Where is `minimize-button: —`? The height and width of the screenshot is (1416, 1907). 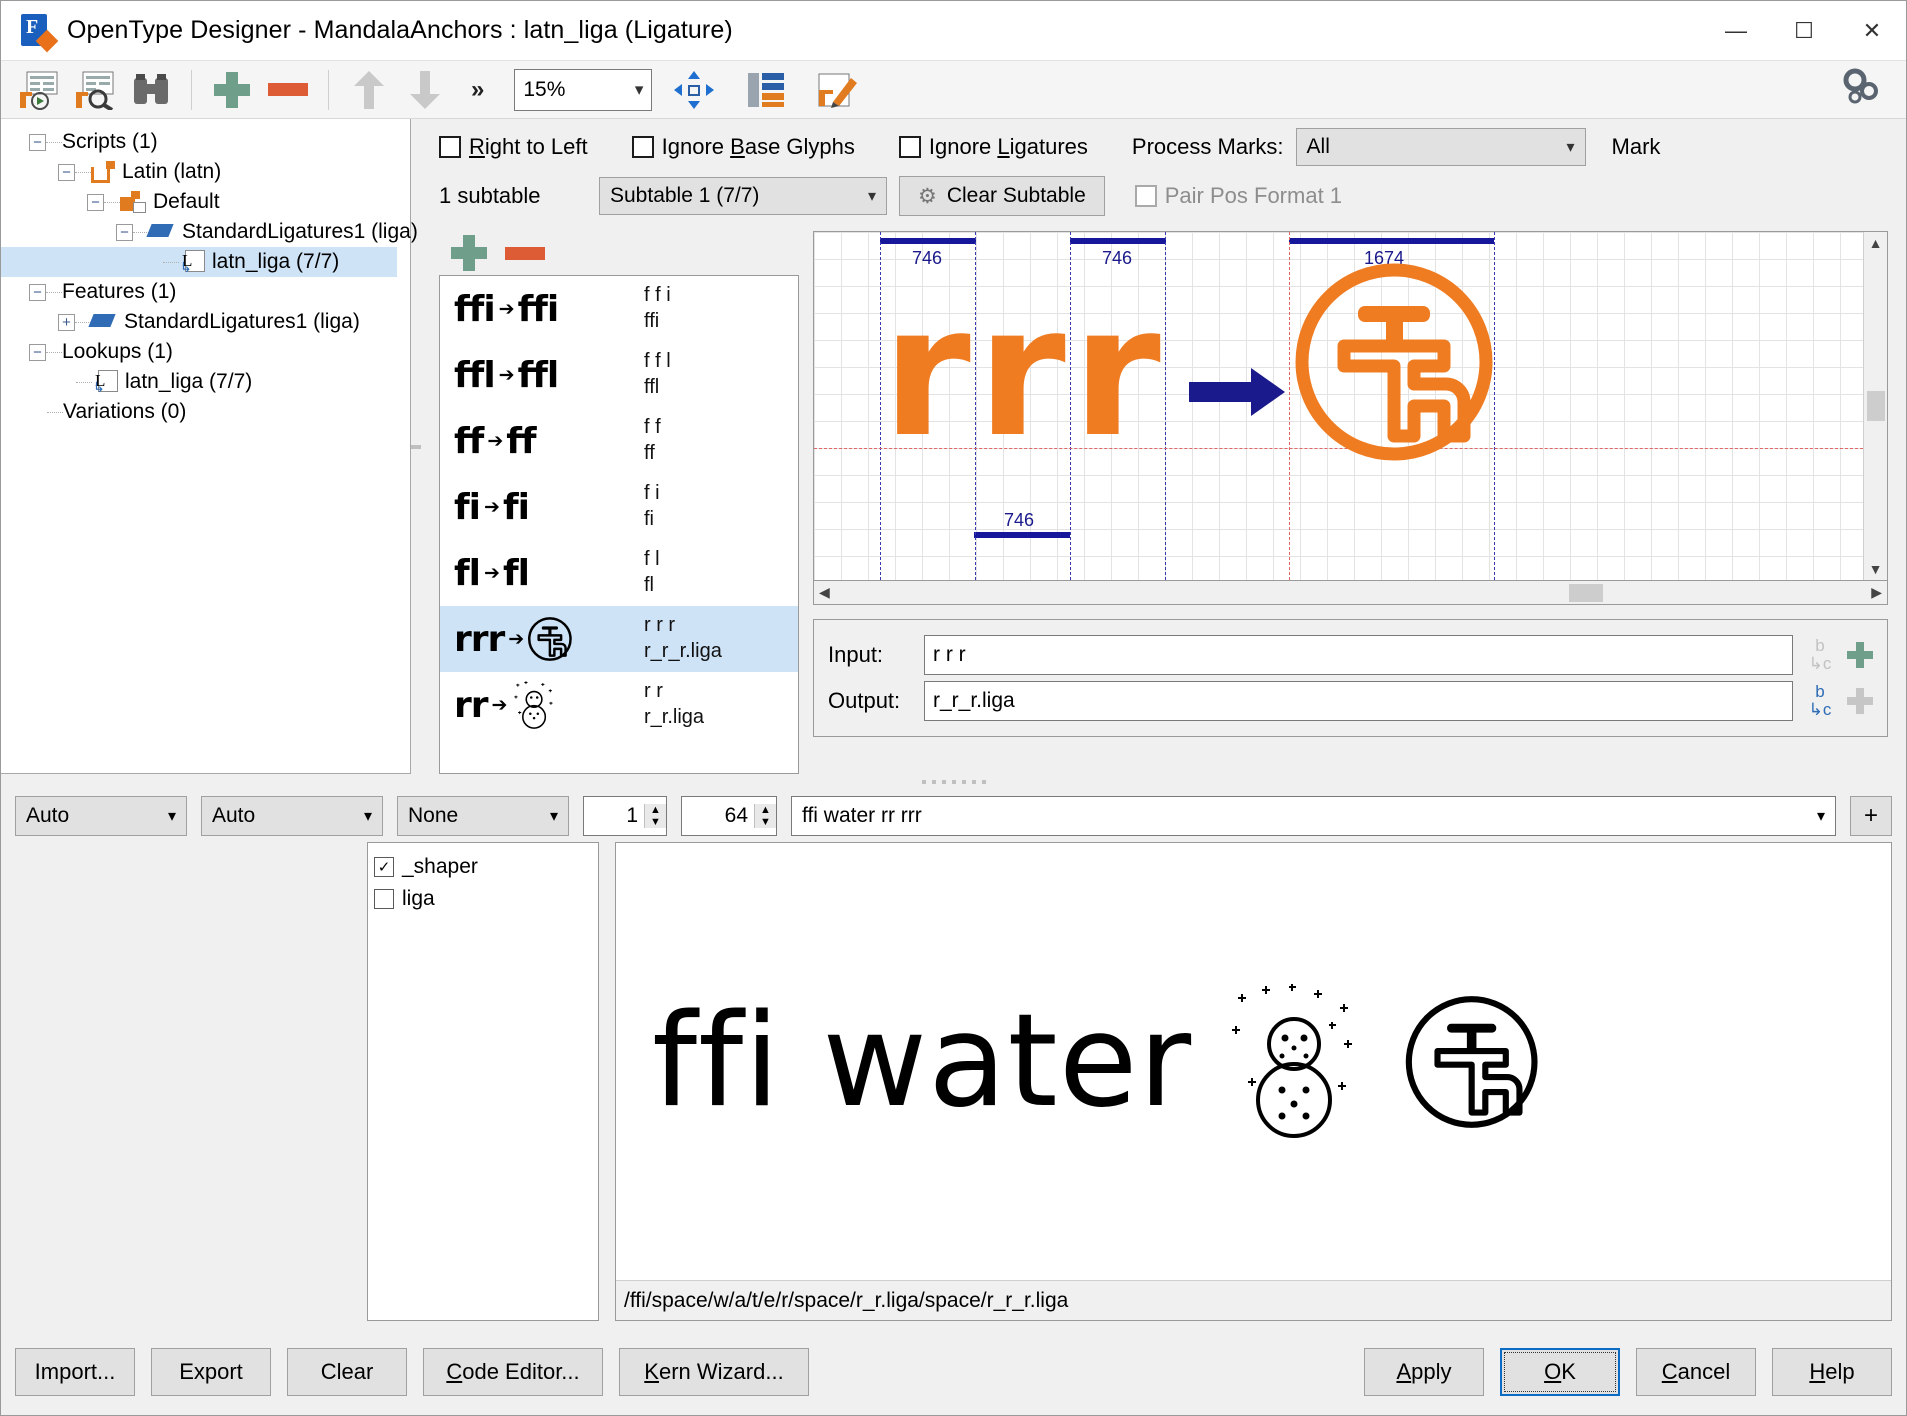
minimize-button: — is located at coordinates (1736, 31).